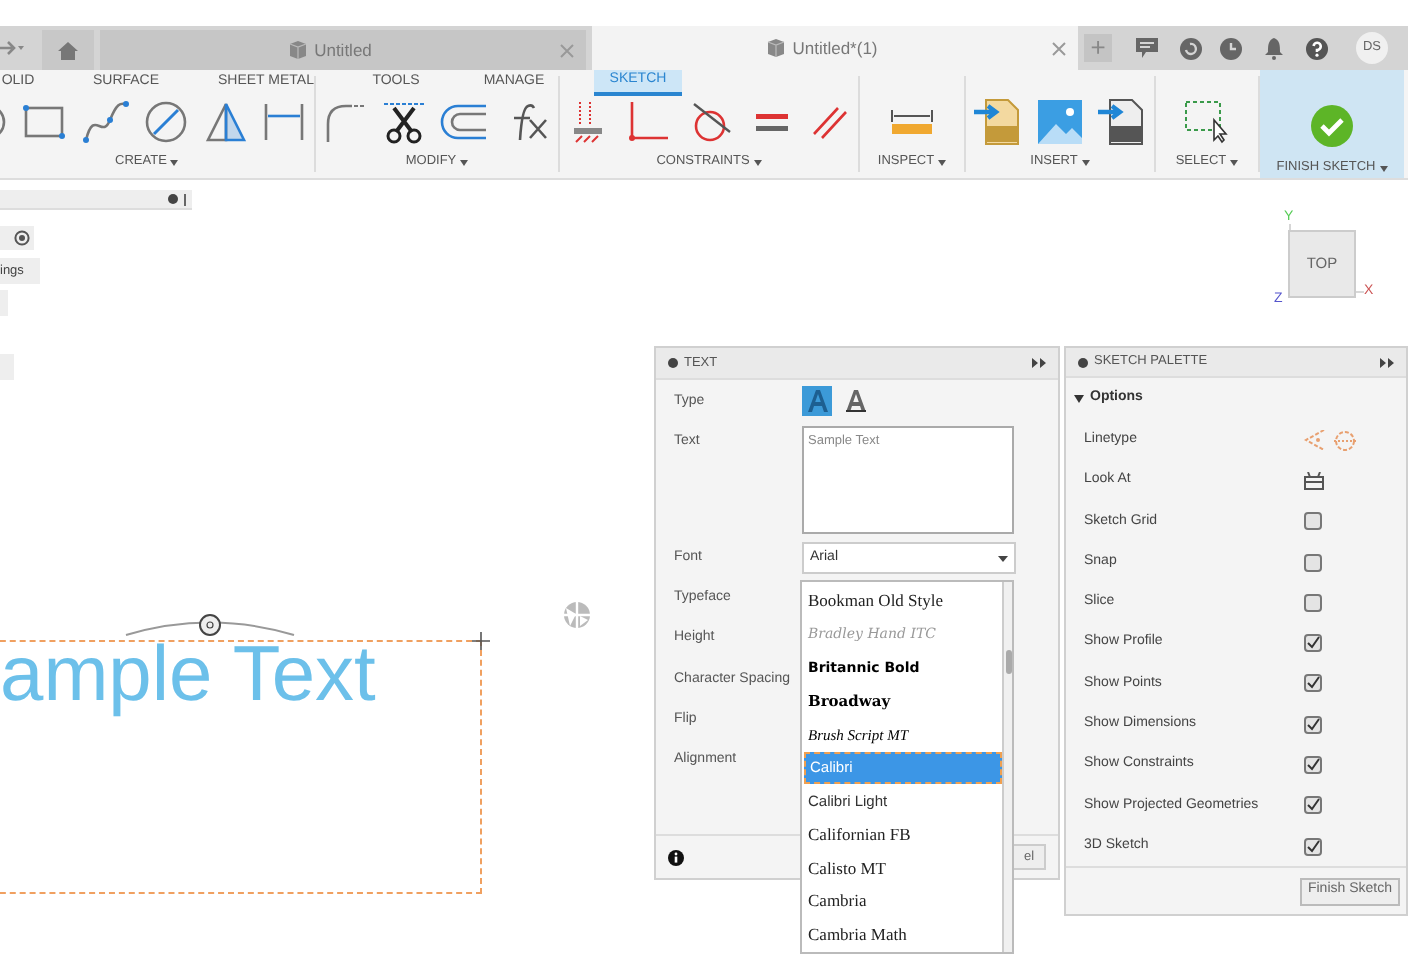  What do you see at coordinates (903, 601) in the screenshot?
I see `font-option: Bookman Old Style` at bounding box center [903, 601].